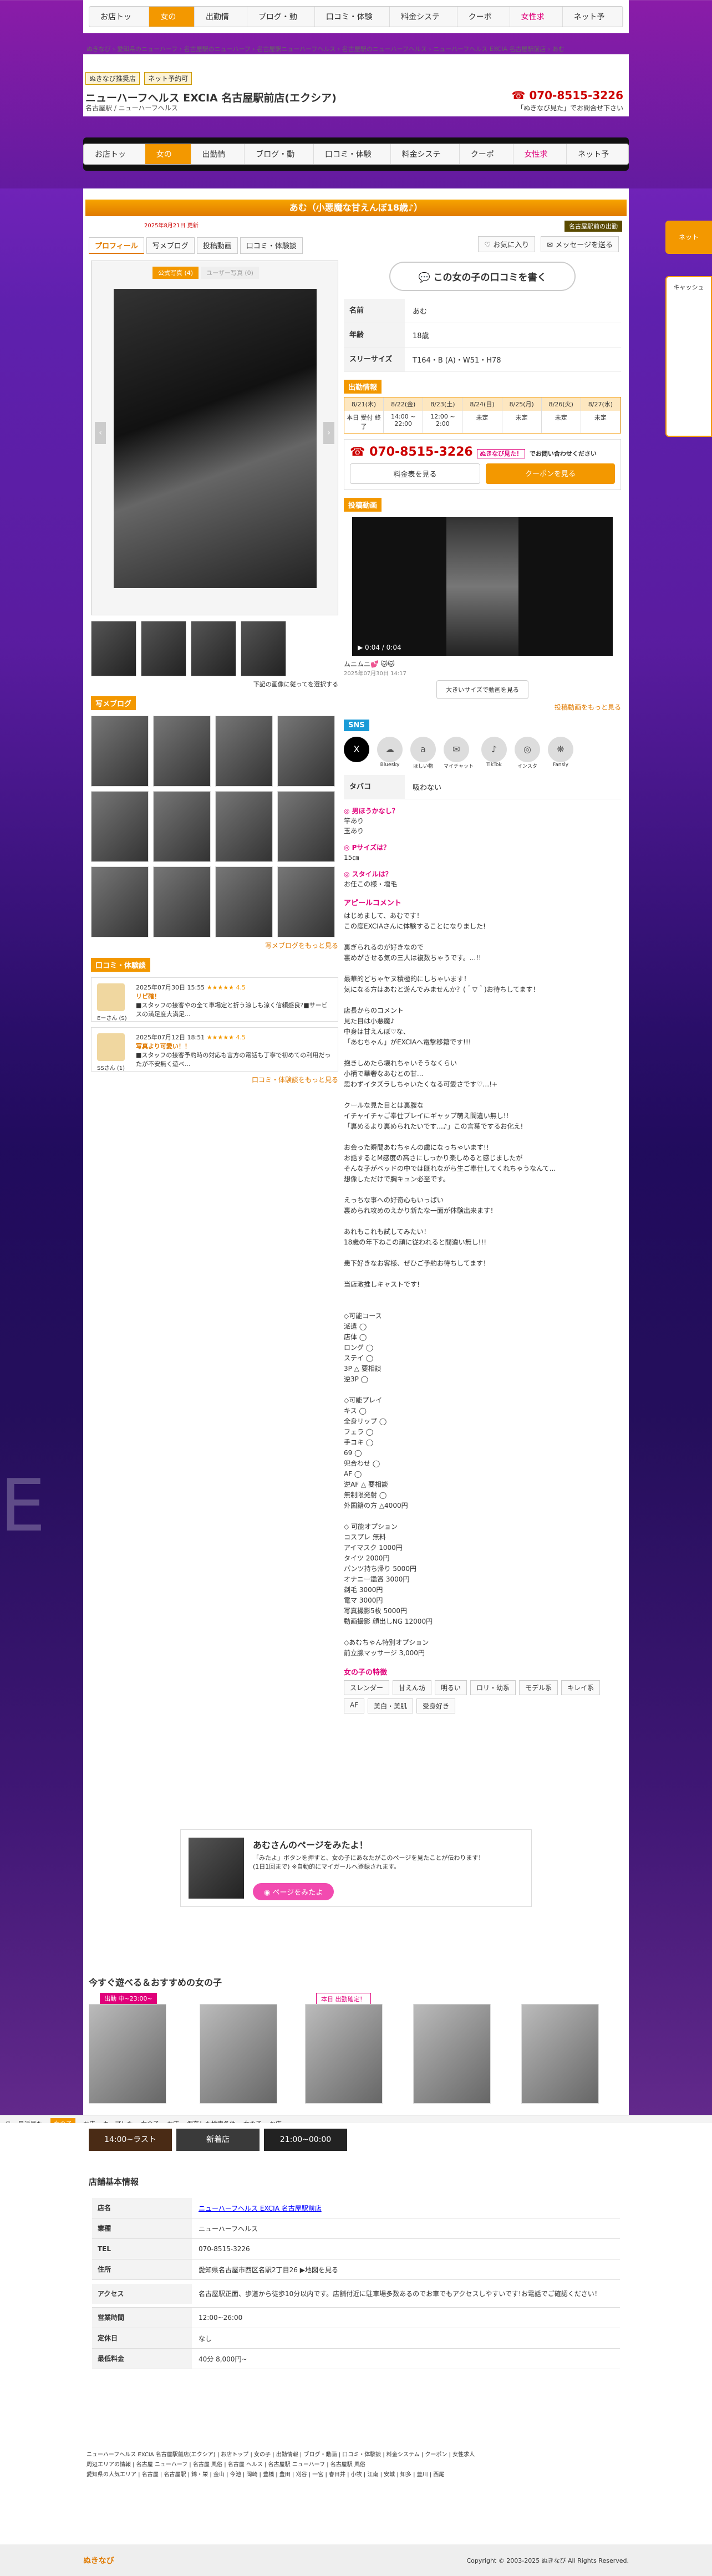 The width and height of the screenshot is (712, 2576). I want to click on message-button: ✉ メッセージを送る, so click(580, 244).